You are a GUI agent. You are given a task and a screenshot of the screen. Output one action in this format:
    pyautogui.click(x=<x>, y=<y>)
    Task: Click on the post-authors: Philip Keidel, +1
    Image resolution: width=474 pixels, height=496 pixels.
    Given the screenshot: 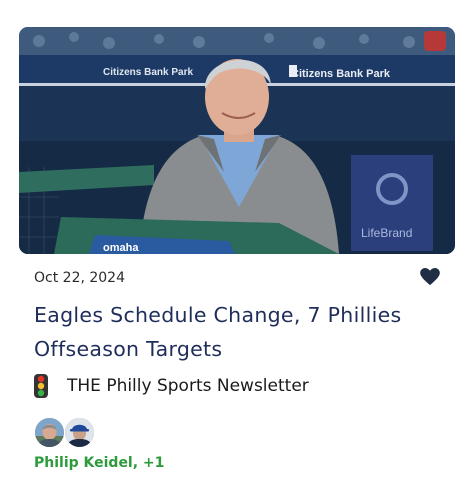 What is the action you would take?
    pyautogui.click(x=99, y=463)
    